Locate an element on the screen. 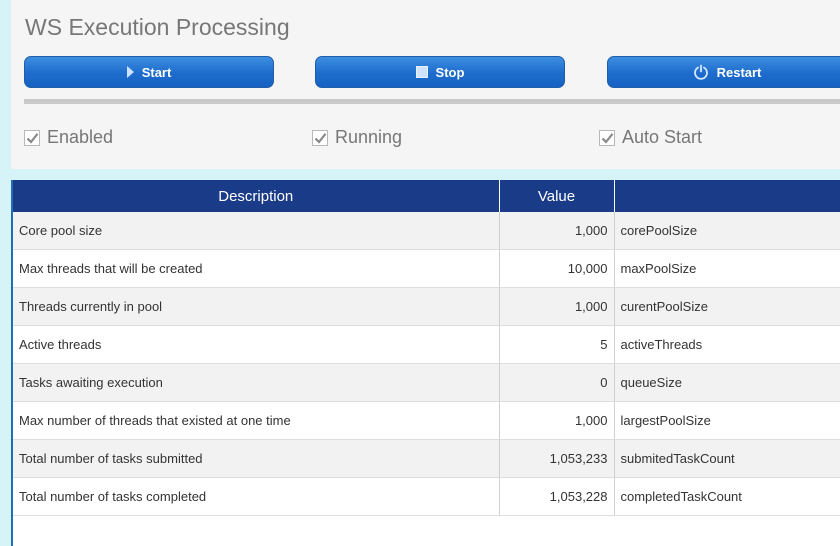 Image resolution: width=840 pixels, height=546 pixels. cell-description: Threads currently in pool is located at coordinates (256, 306).